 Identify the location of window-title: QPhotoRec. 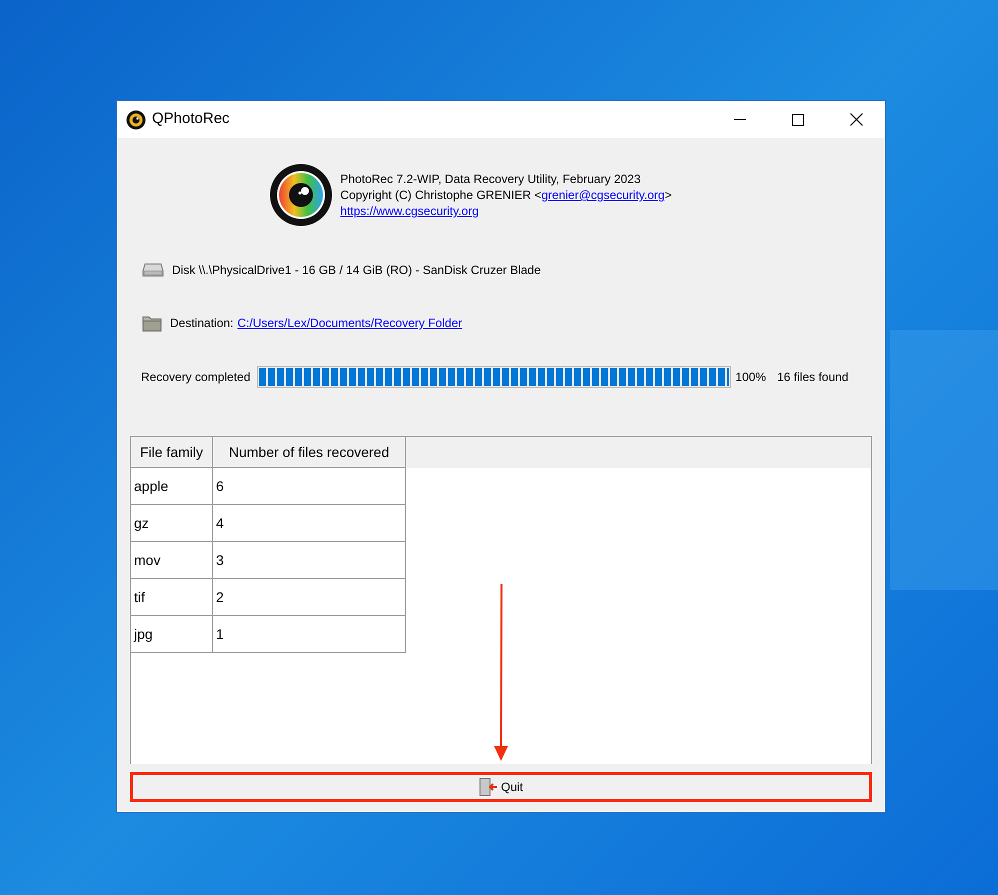
(191, 119).